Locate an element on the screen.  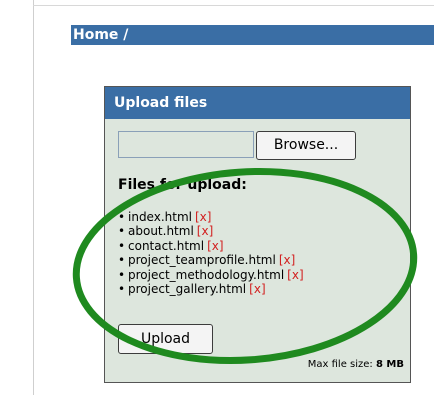
list-item: • about.html [x] is located at coordinates (211, 231).